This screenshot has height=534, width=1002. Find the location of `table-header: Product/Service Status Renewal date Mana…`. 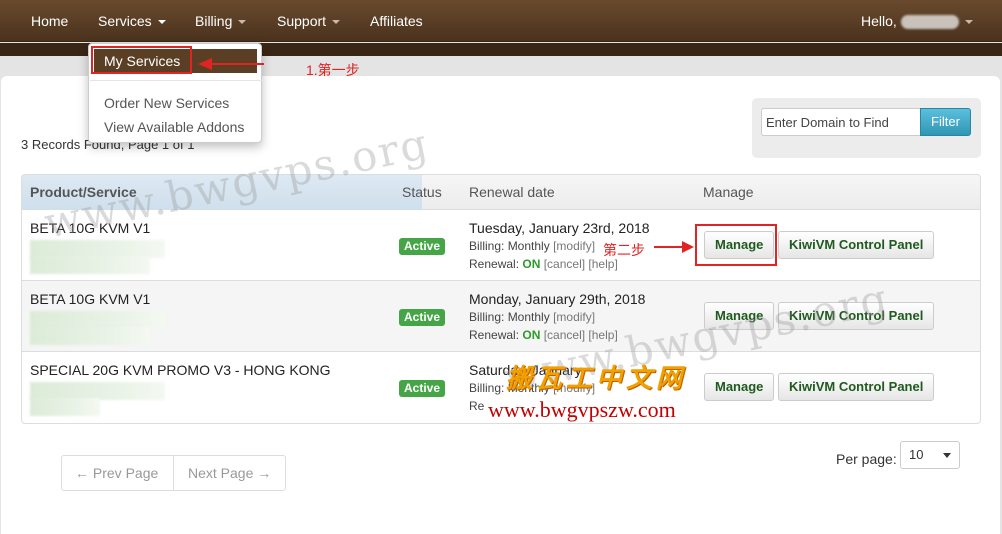

table-header: Product/Service Status Renewal date Mana… is located at coordinates (501, 192).